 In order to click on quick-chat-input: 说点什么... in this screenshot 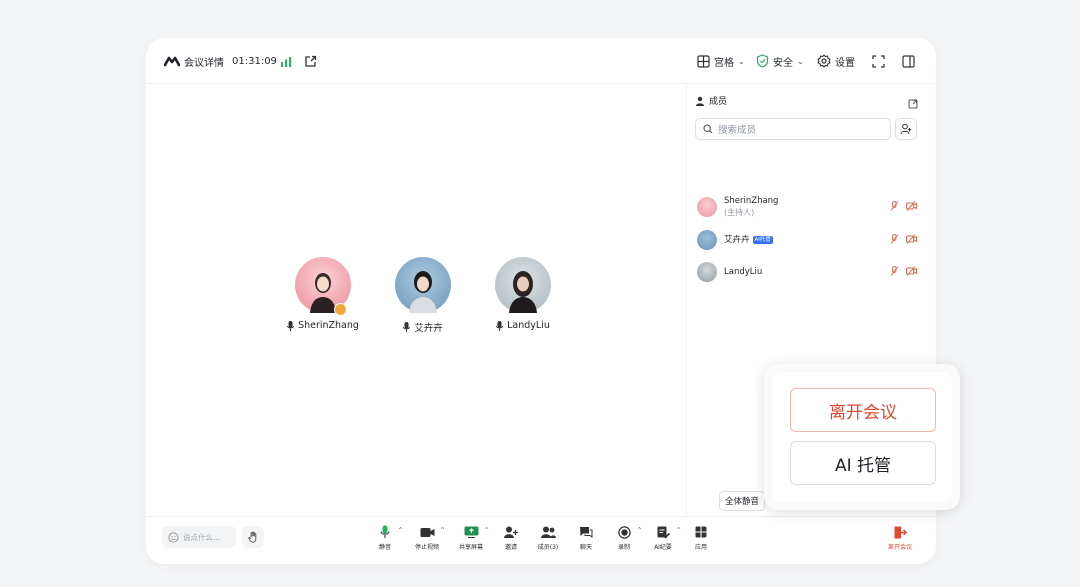, I will do `click(199, 537)`.